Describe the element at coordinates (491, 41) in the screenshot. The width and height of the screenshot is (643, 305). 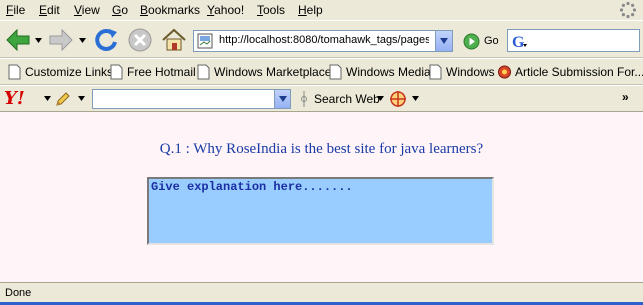
I see `go-label: Go` at that location.